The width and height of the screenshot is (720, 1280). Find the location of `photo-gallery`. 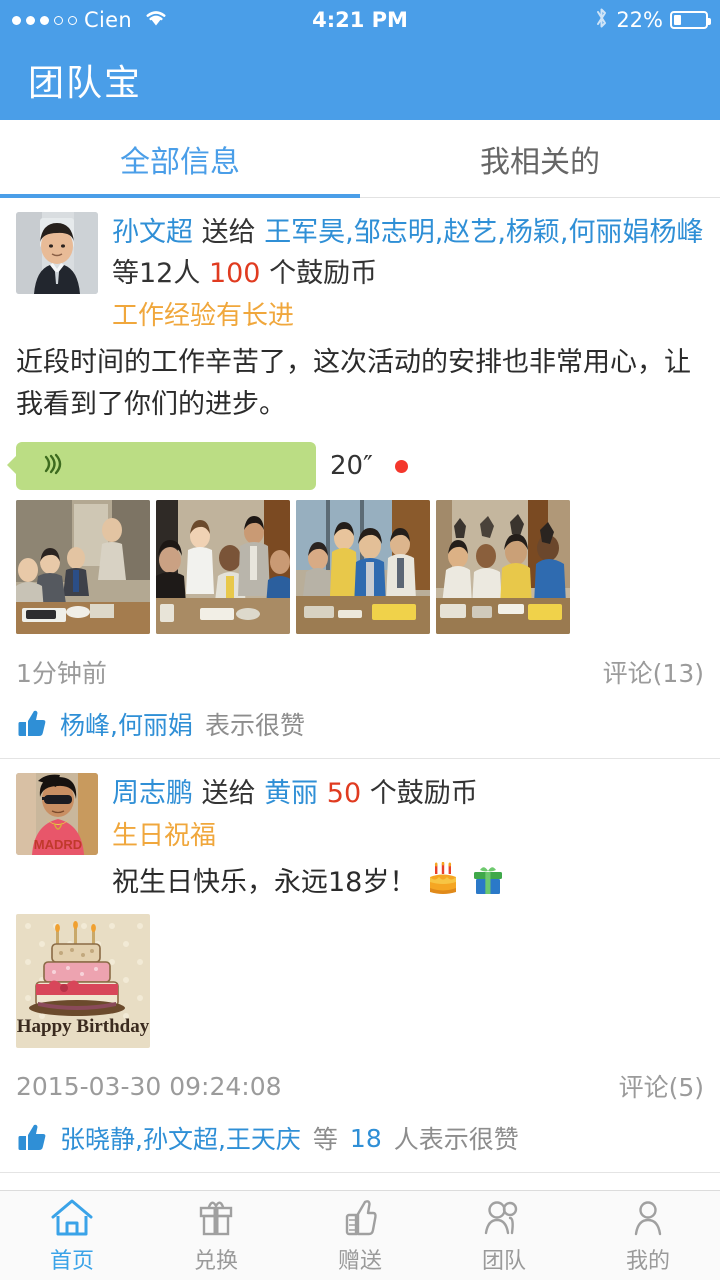

photo-gallery is located at coordinates (360, 567).